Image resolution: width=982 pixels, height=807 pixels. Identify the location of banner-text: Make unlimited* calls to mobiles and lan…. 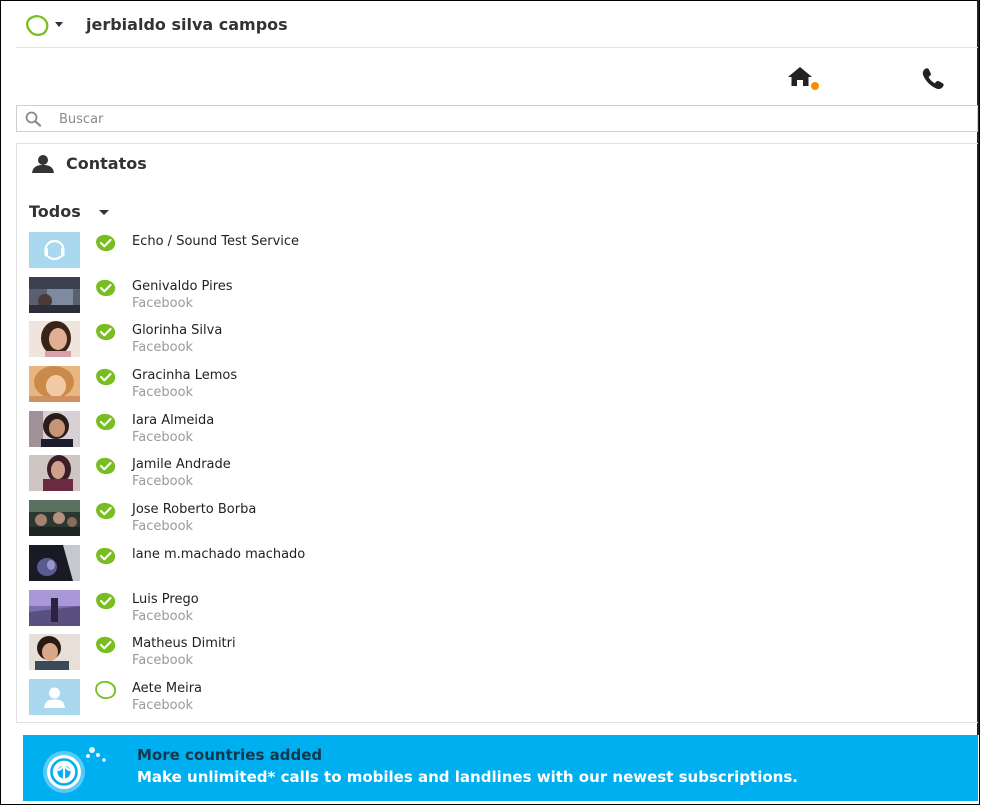
(467, 777).